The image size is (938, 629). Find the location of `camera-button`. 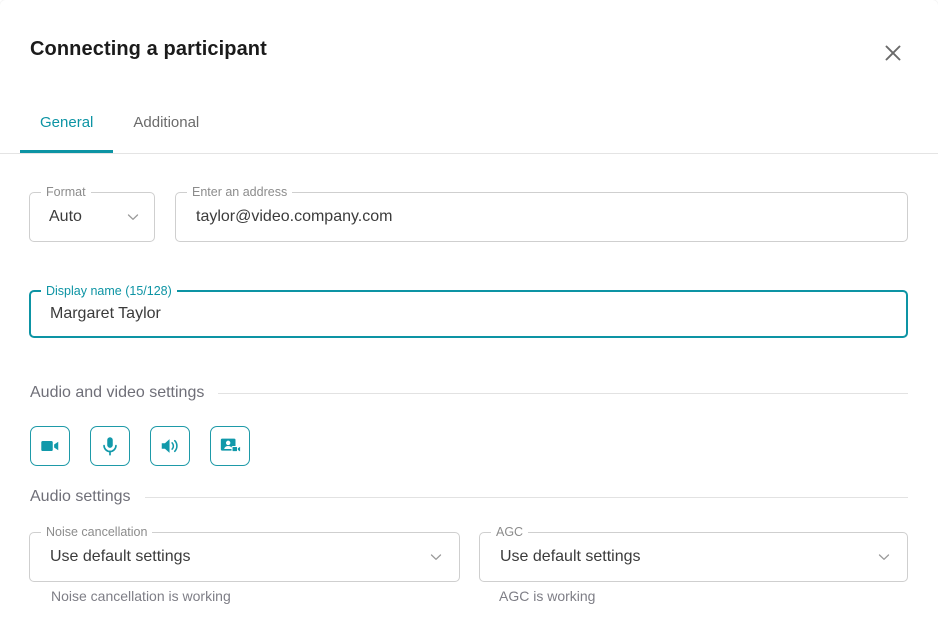

camera-button is located at coordinates (50, 446).